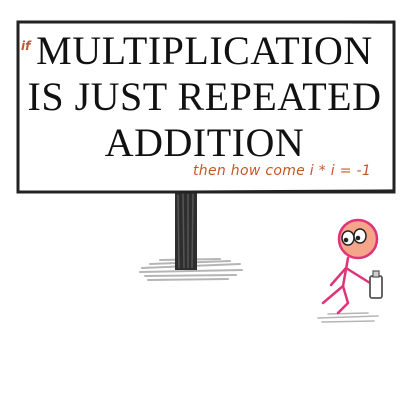 The width and height of the screenshot is (417, 417). I want to click on figure-left-leg, so click(333, 294).